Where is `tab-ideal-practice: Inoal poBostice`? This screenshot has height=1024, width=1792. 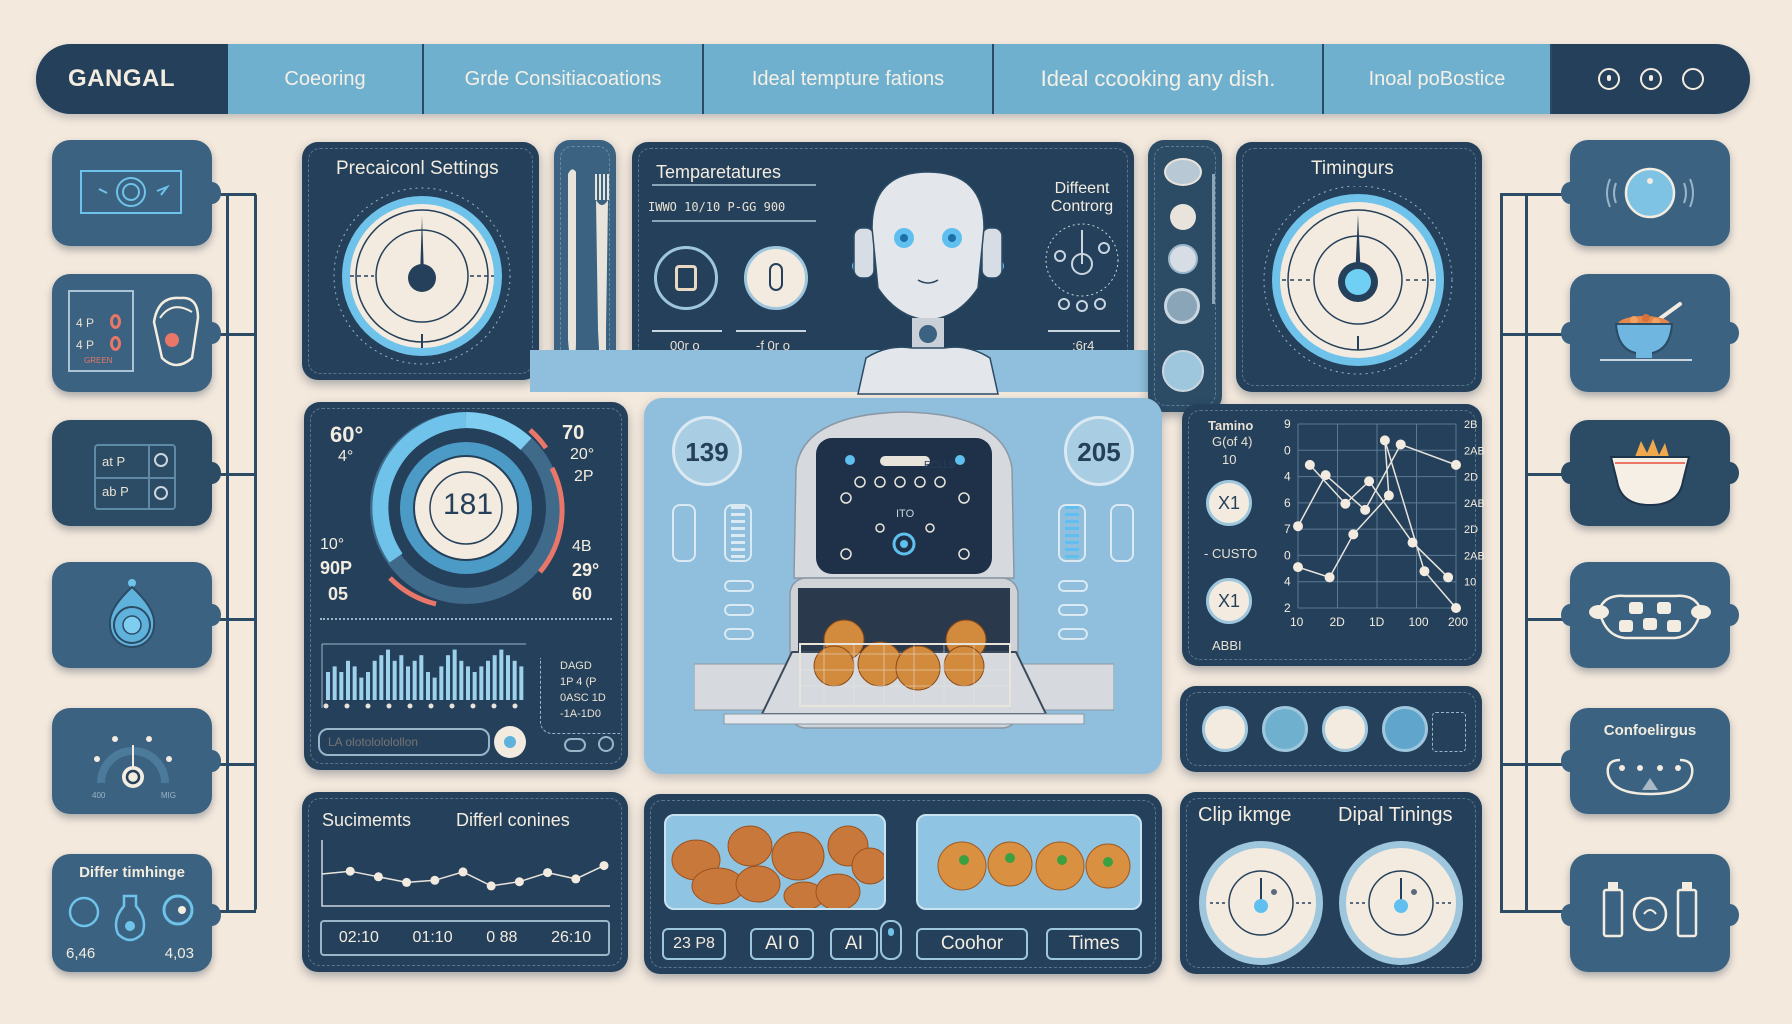
tab-ideal-practice: Inoal poBostice is located at coordinates (1438, 79).